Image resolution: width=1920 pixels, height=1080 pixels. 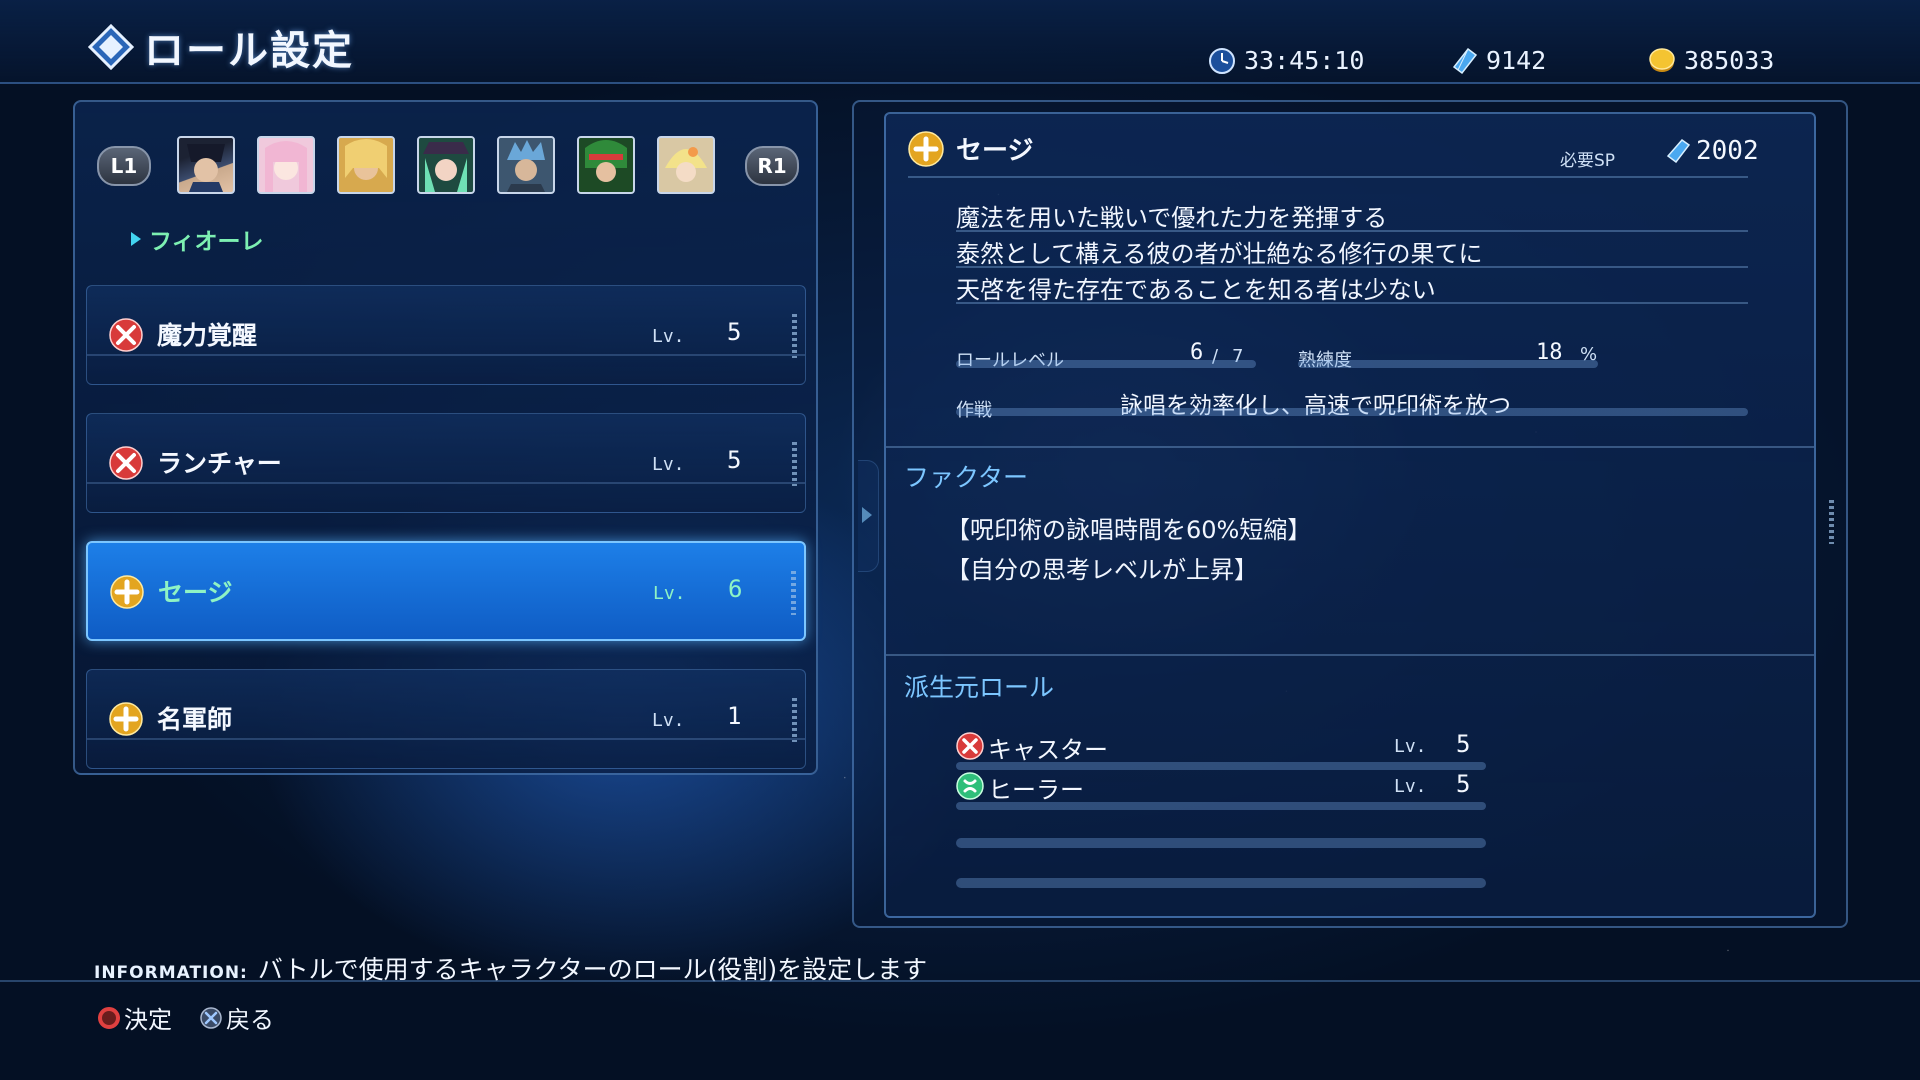 I want to click on row-bar, so click(x=1221, y=806).